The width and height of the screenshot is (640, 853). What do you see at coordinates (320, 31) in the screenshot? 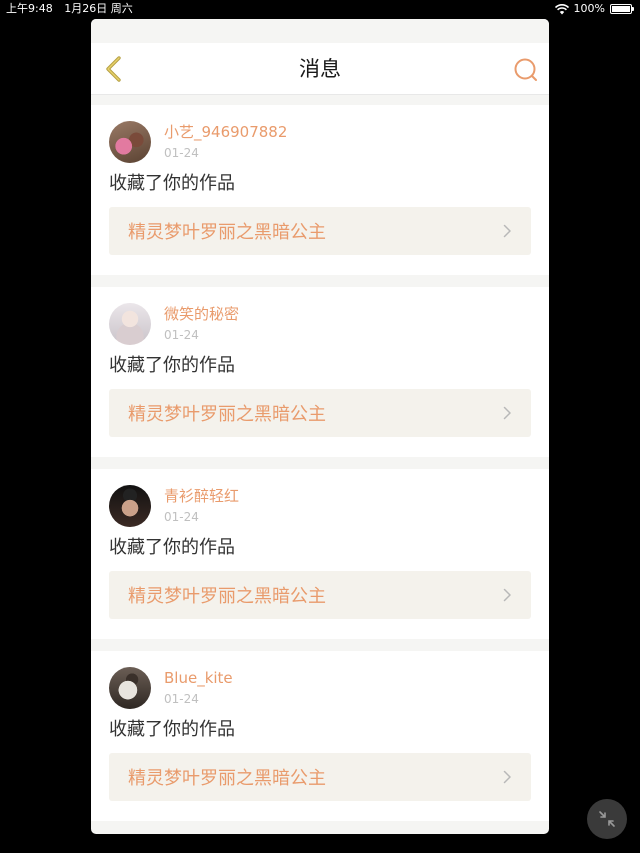
I see `window-top-strip` at bounding box center [320, 31].